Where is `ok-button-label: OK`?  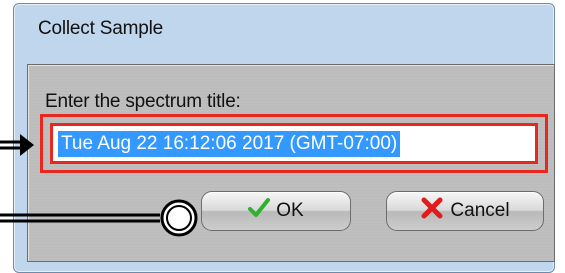
ok-button-label: OK is located at coordinates (290, 210).